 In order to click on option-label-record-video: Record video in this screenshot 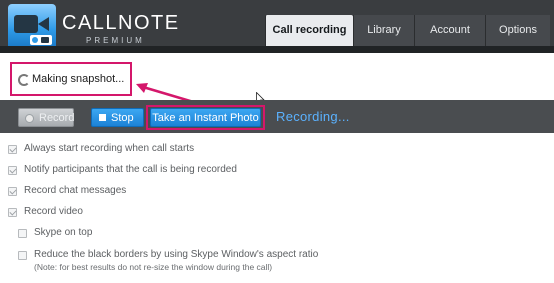, I will do `click(53, 211)`.